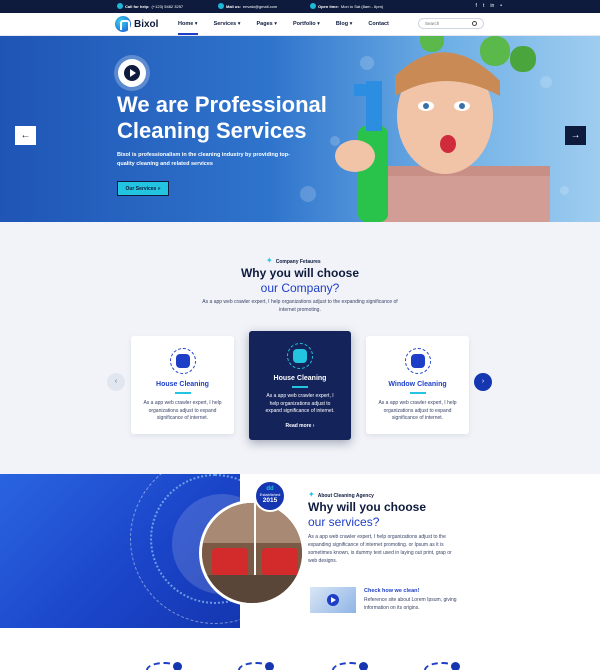 This screenshot has width=600, height=670. Describe the element at coordinates (136, 24) in the screenshot. I see `site-logo: Bixol` at that location.